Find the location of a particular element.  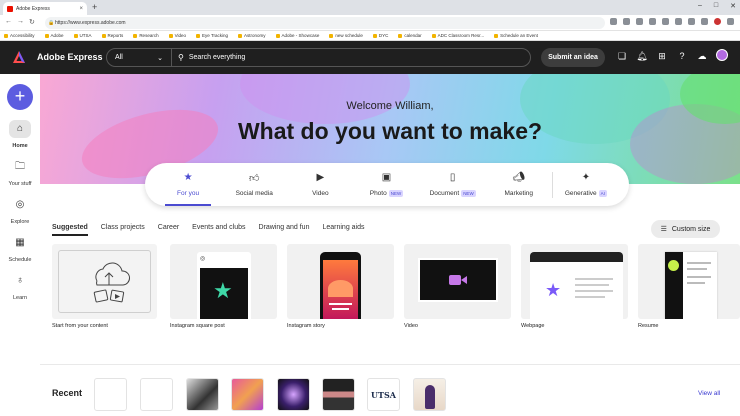

chat-icon: ❏ is located at coordinates (622, 56).